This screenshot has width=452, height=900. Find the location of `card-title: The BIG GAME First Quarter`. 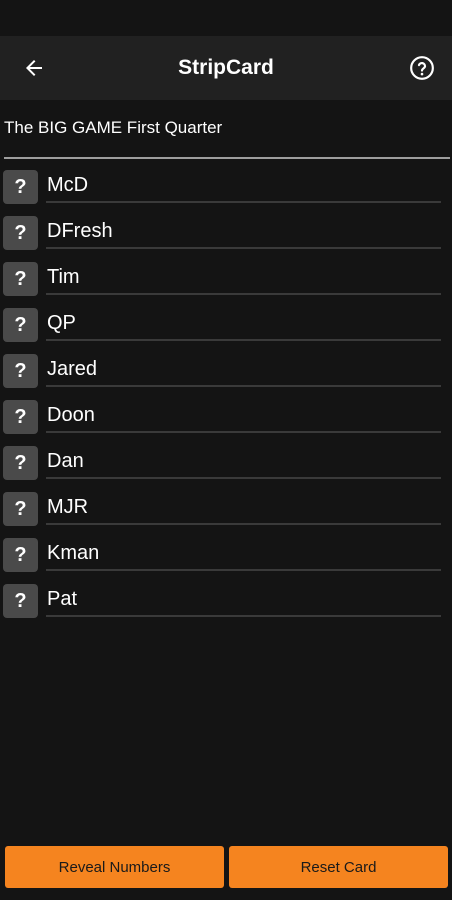

card-title: The BIG GAME First Quarter is located at coordinates (113, 127).